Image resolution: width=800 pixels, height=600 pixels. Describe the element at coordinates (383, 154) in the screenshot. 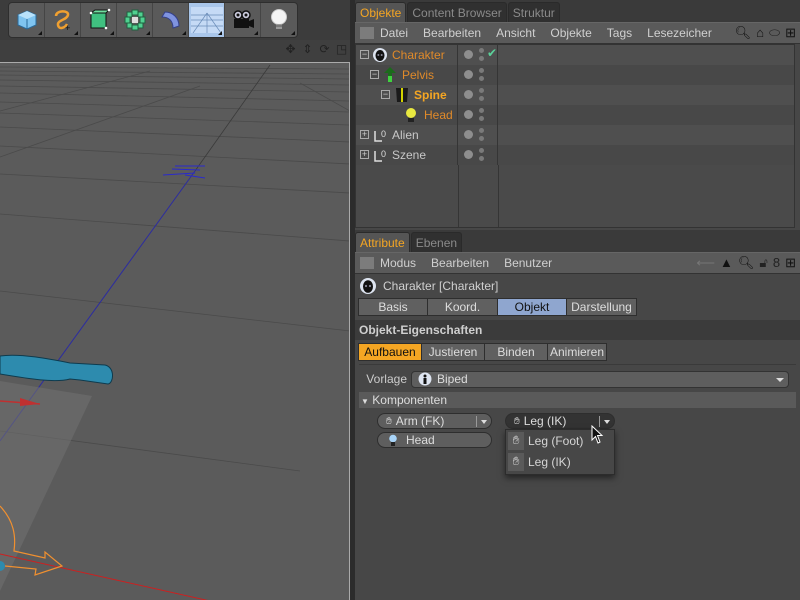

I see `svg-text: 0` at that location.